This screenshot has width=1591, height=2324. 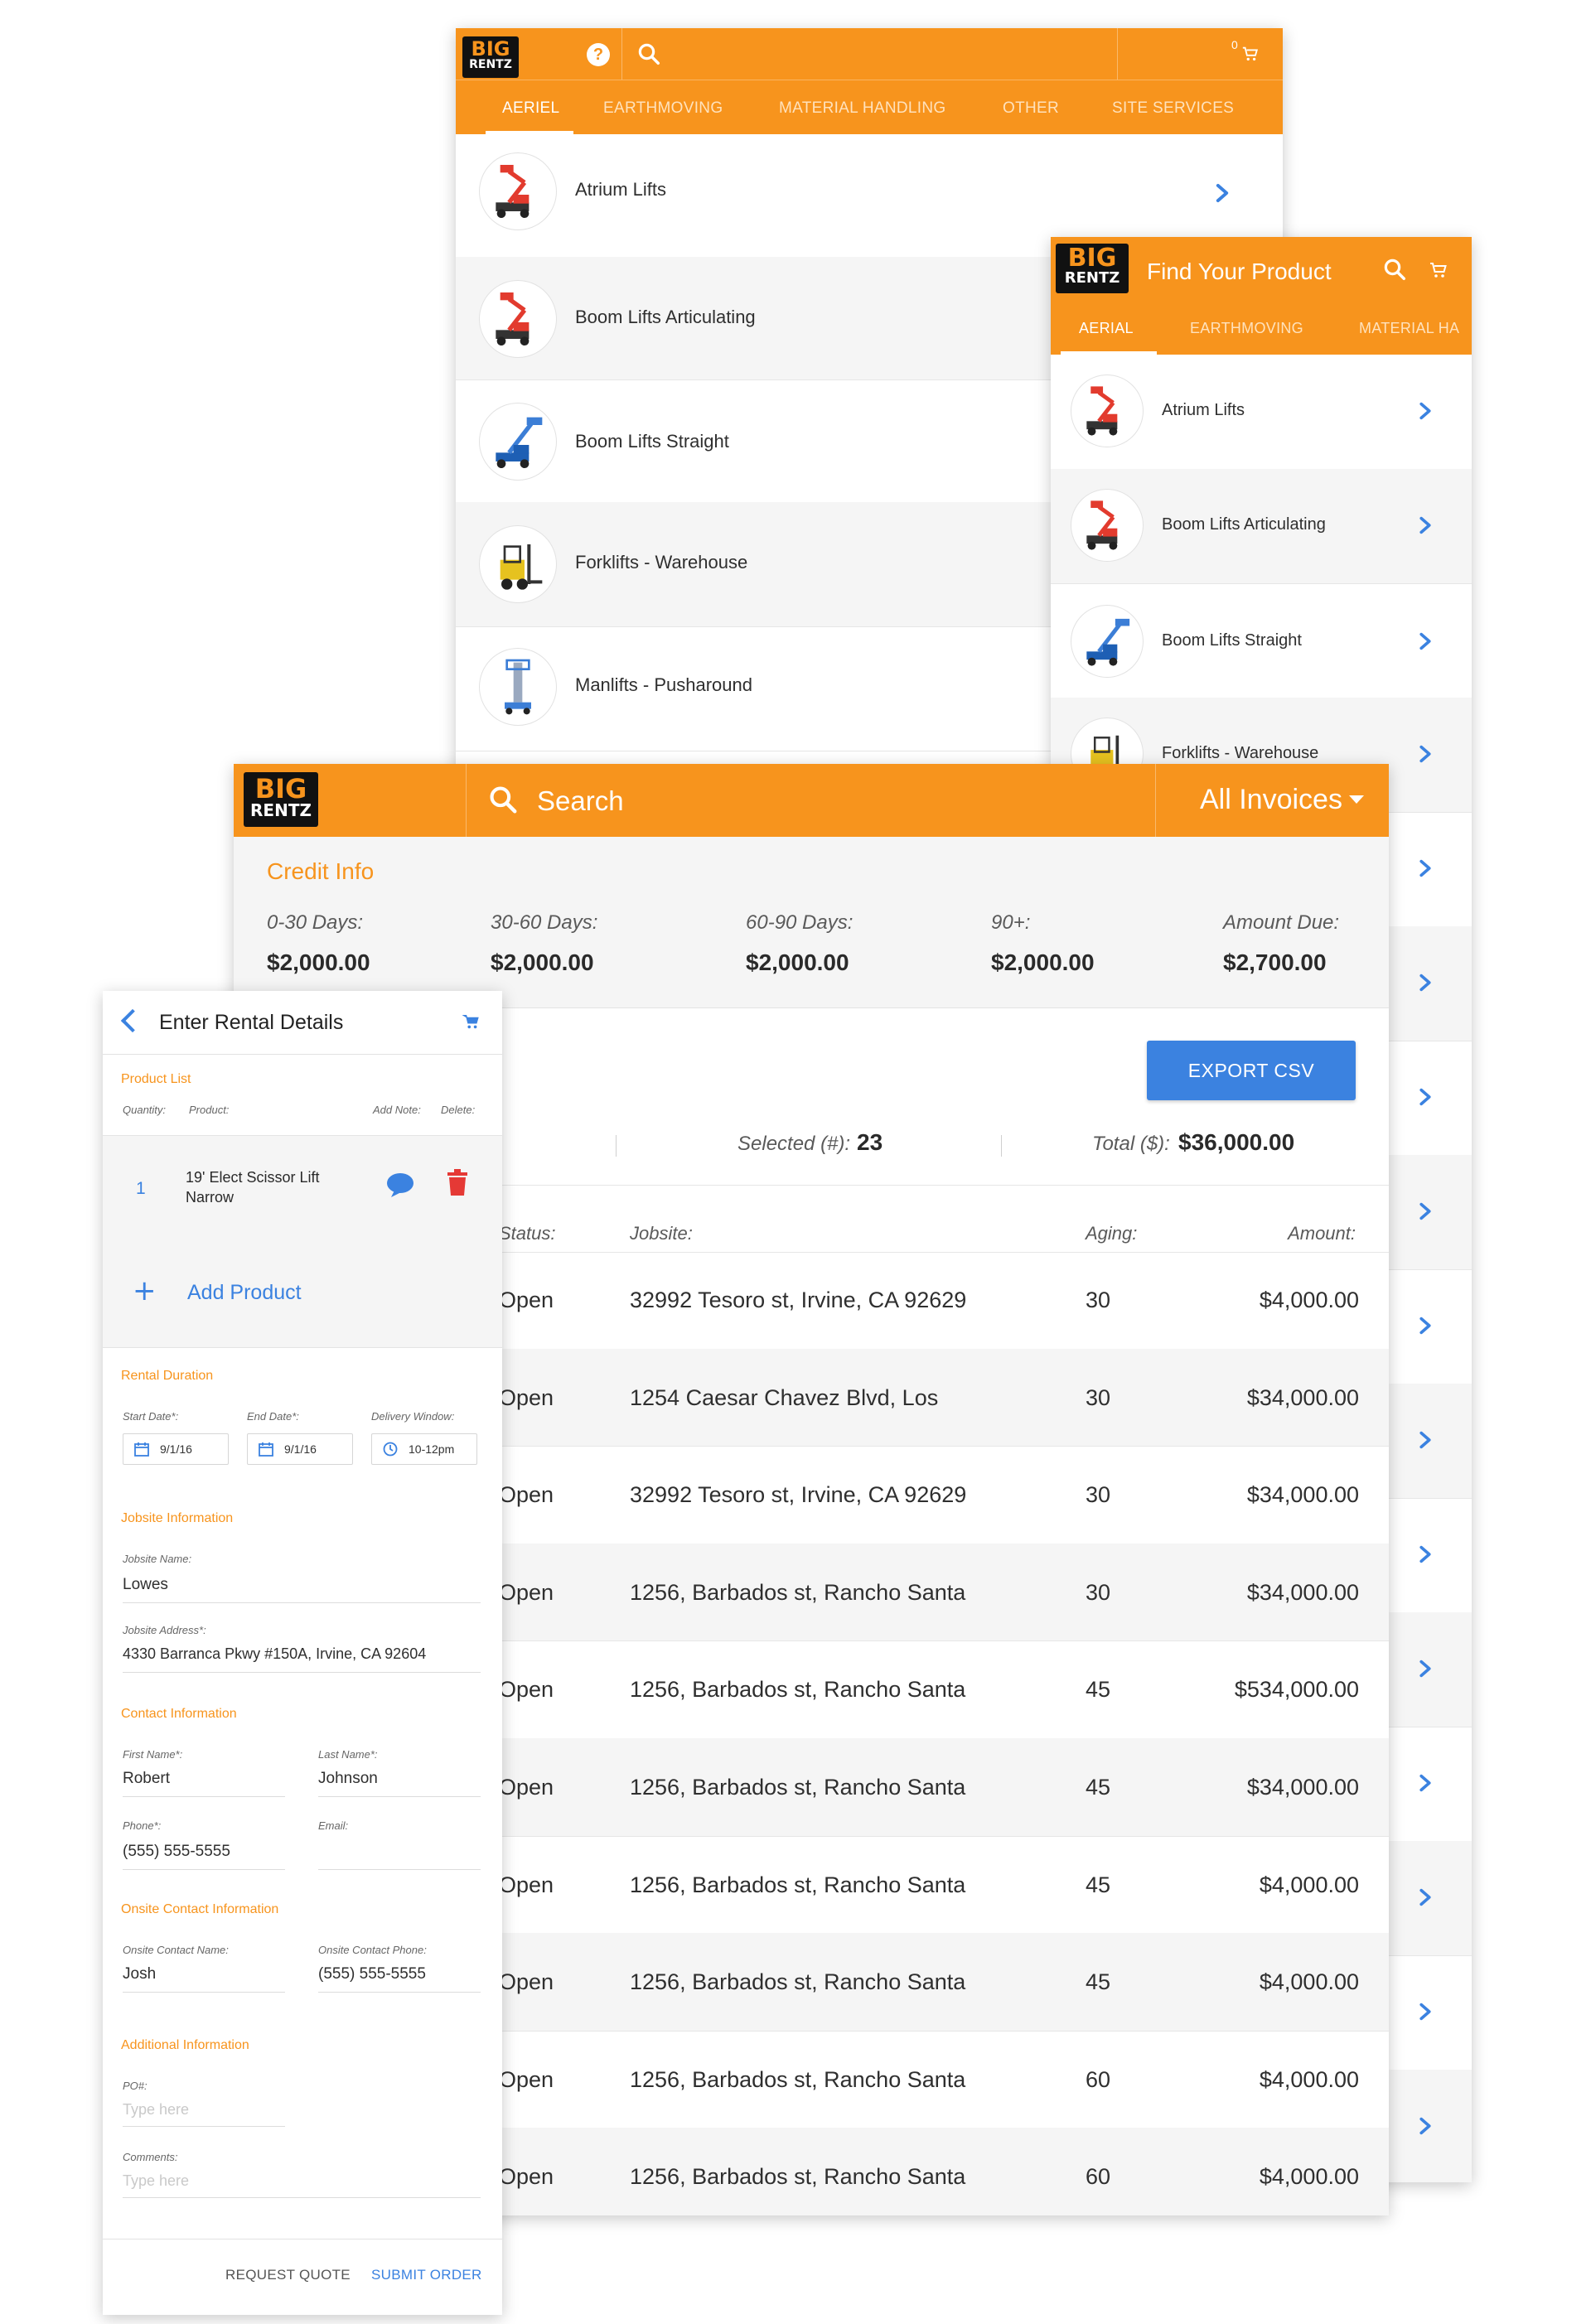 I want to click on page-title: Enter Rental Details, so click(x=251, y=1022).